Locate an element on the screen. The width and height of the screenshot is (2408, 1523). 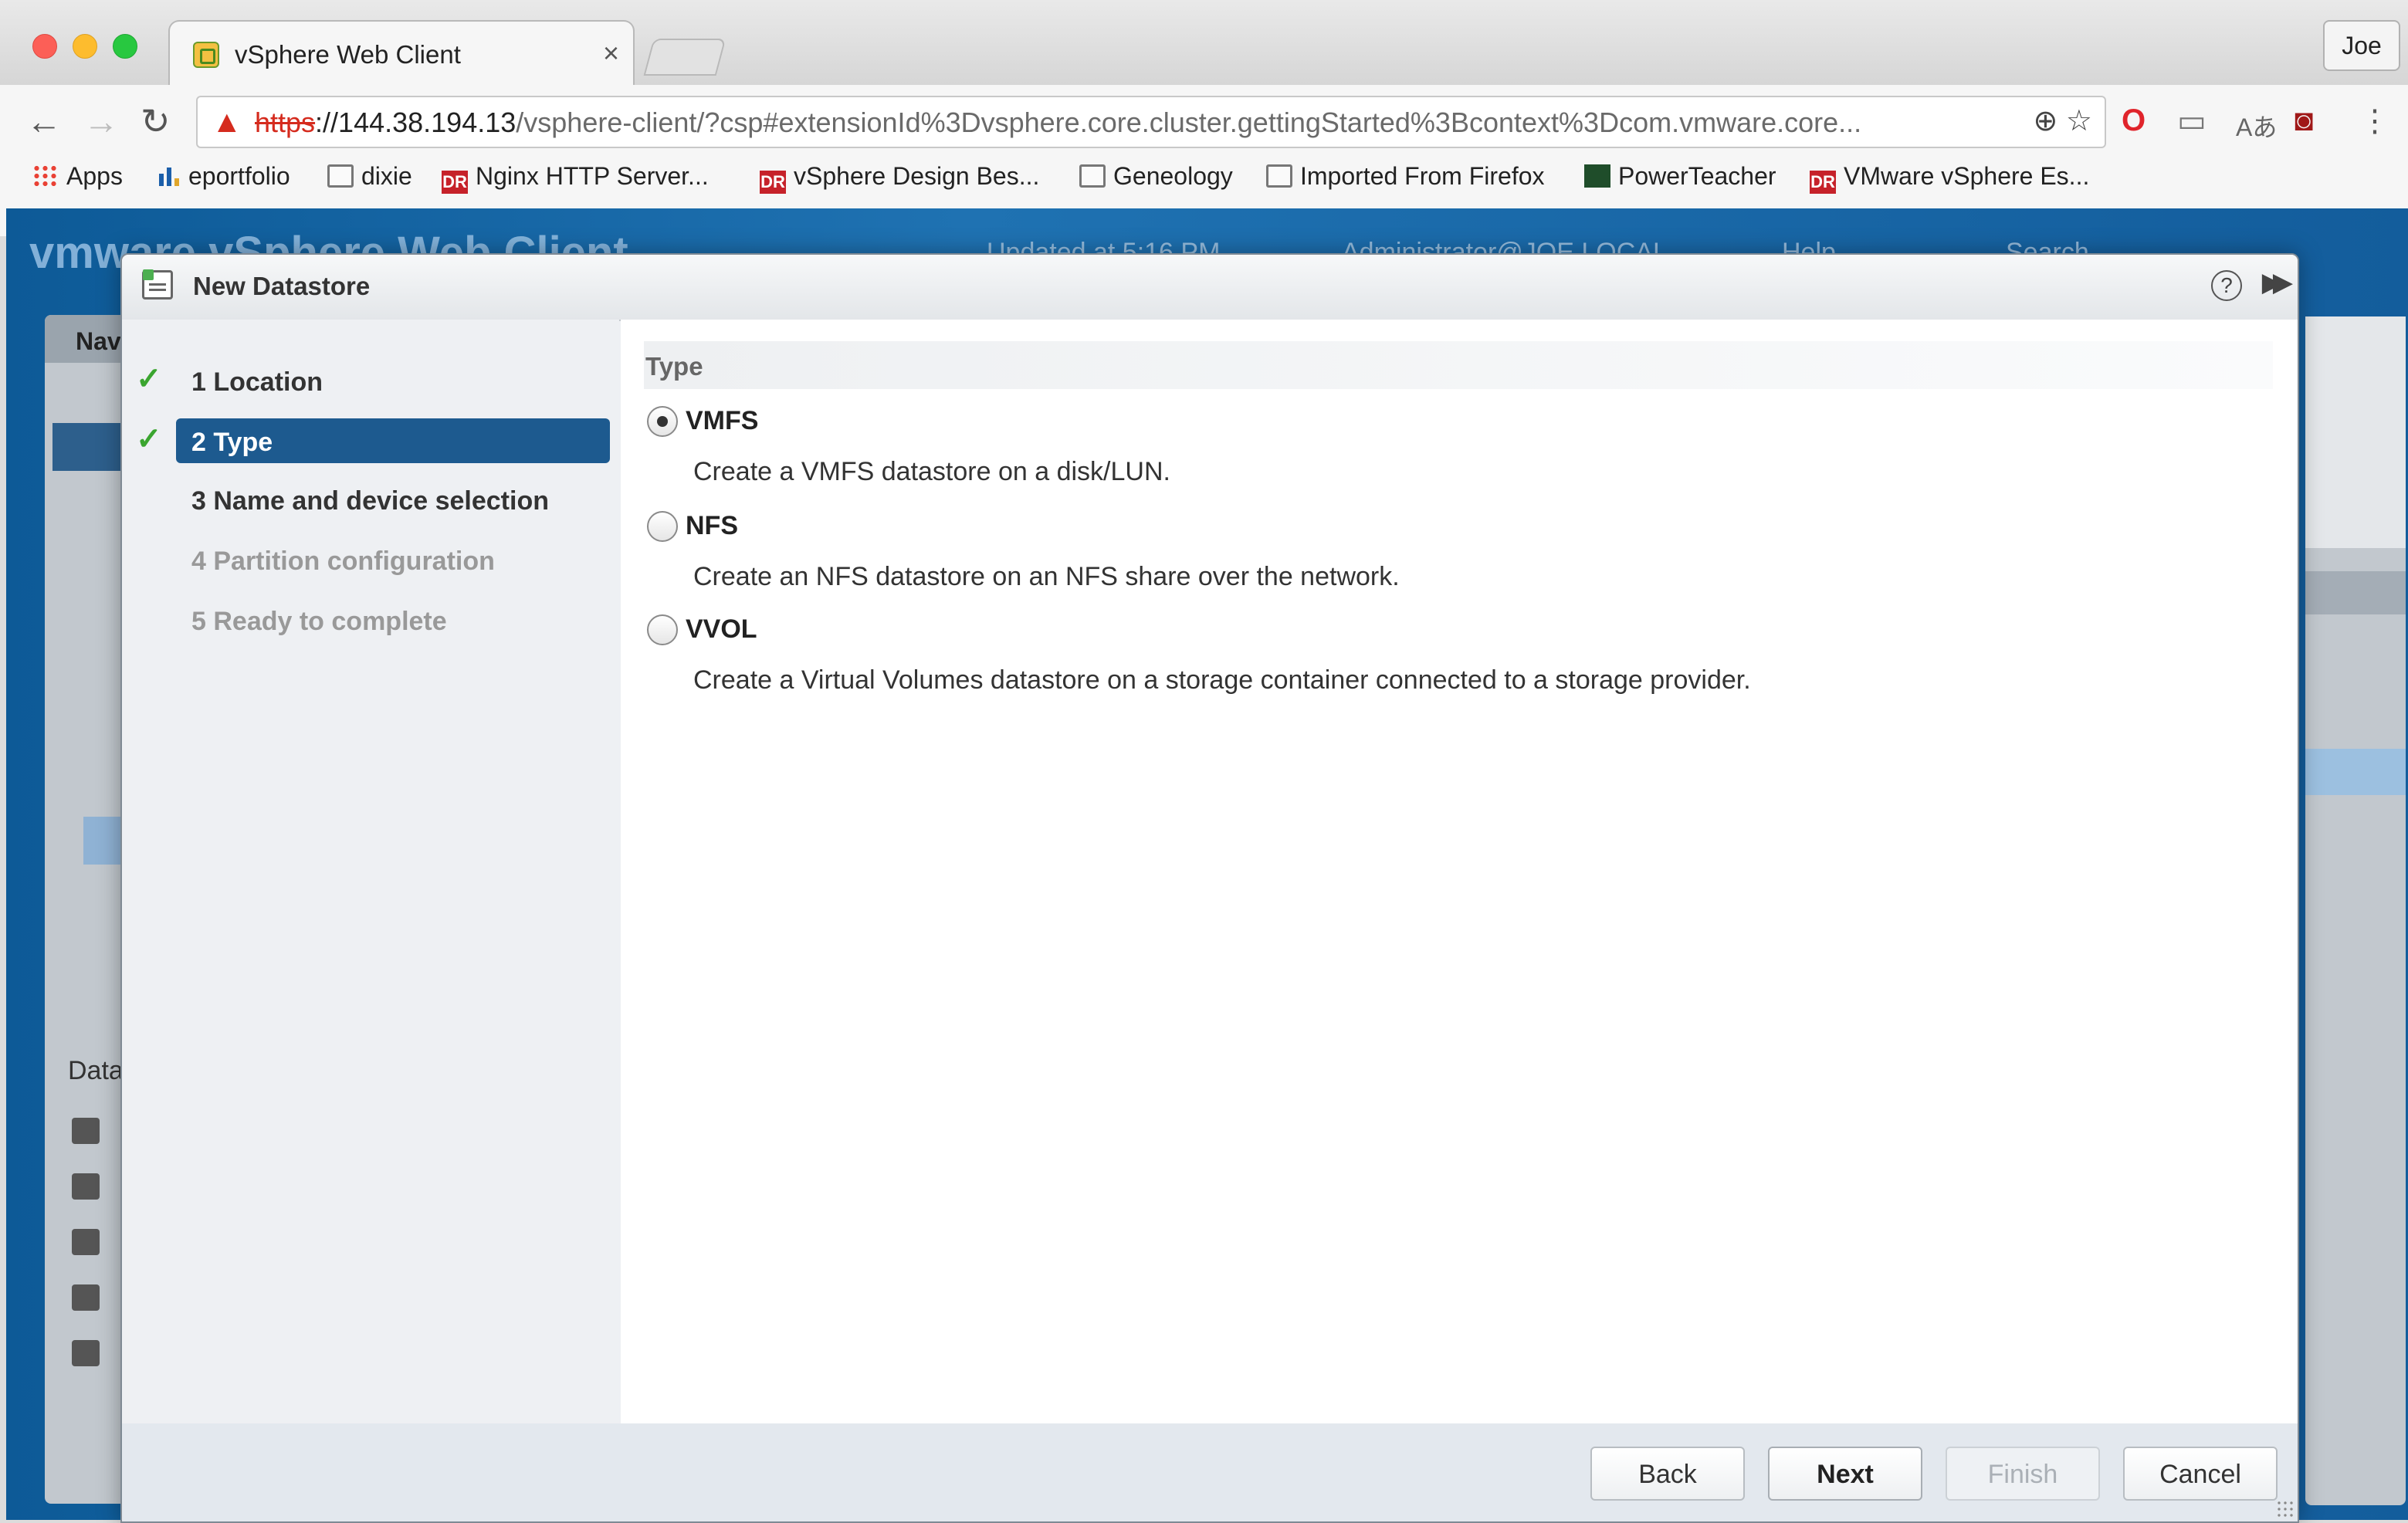
resize-grip-icon is located at coordinates (2285, 1509).